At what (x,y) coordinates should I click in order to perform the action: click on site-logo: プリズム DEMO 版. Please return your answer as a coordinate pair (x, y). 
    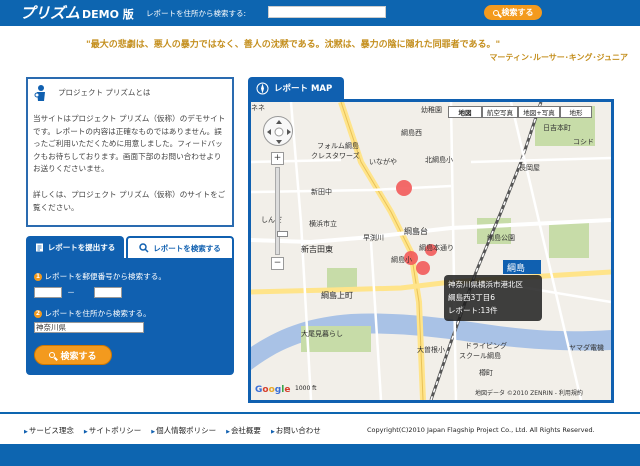
    Looking at the image, I should click on (77, 12).